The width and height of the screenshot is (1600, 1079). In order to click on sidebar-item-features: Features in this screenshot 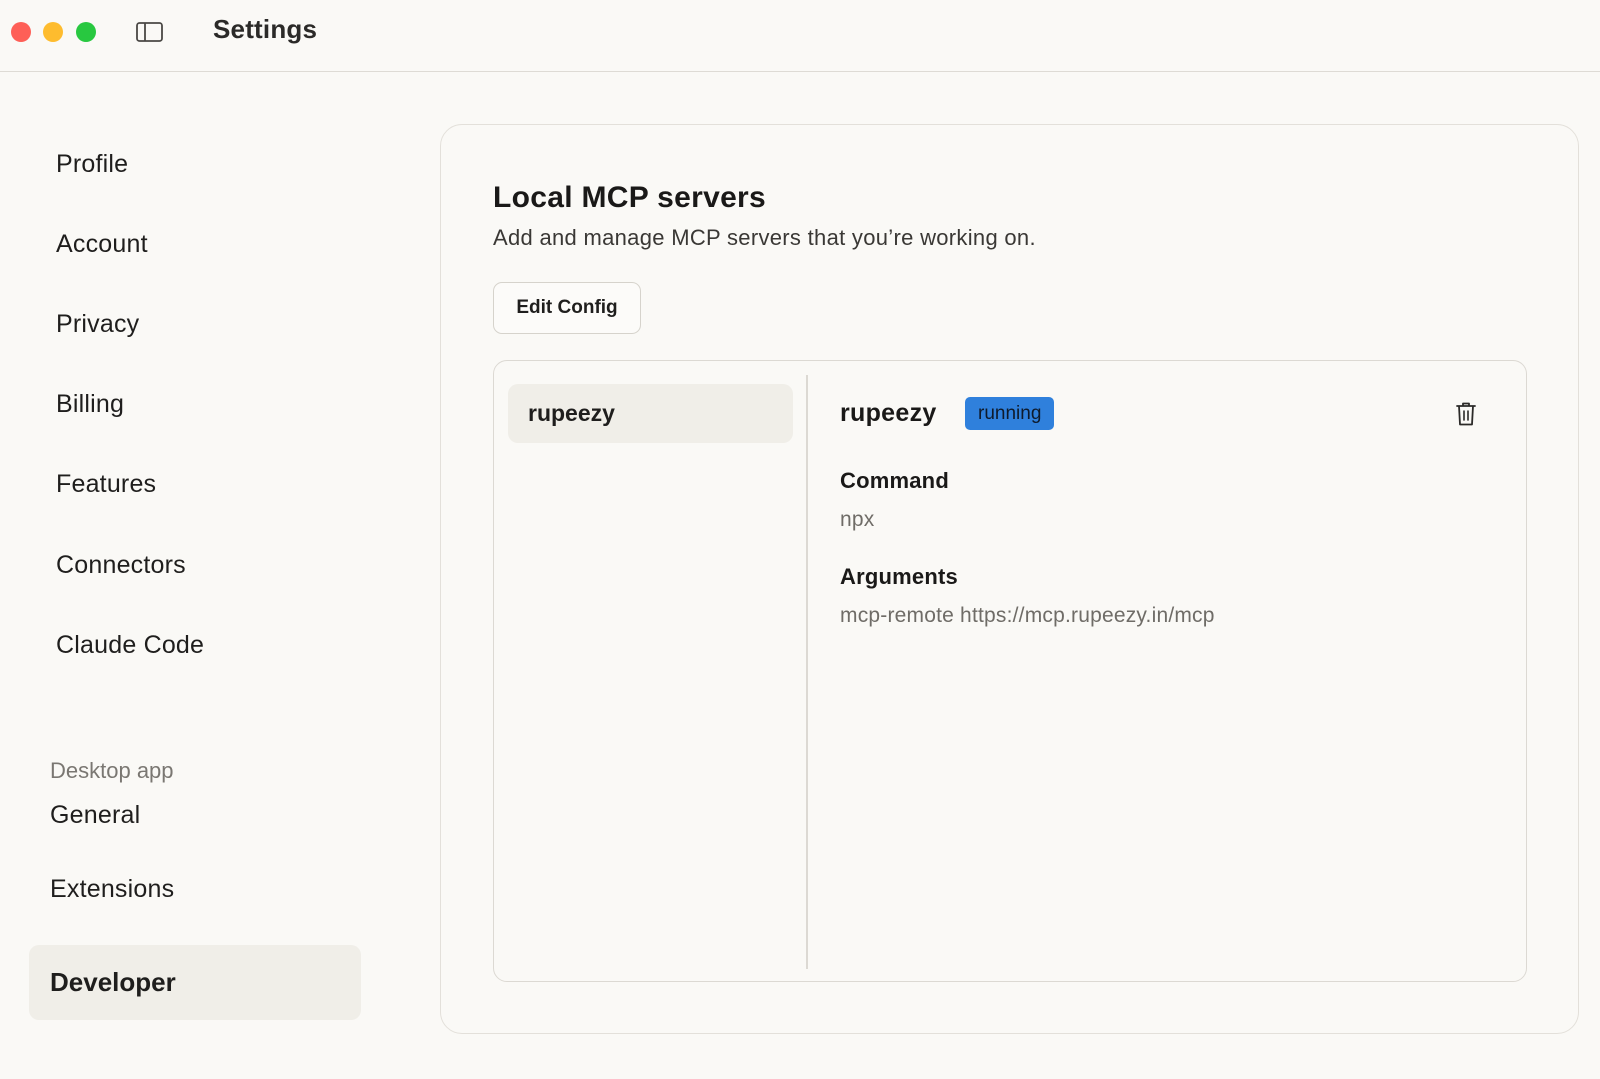, I will do `click(106, 484)`.